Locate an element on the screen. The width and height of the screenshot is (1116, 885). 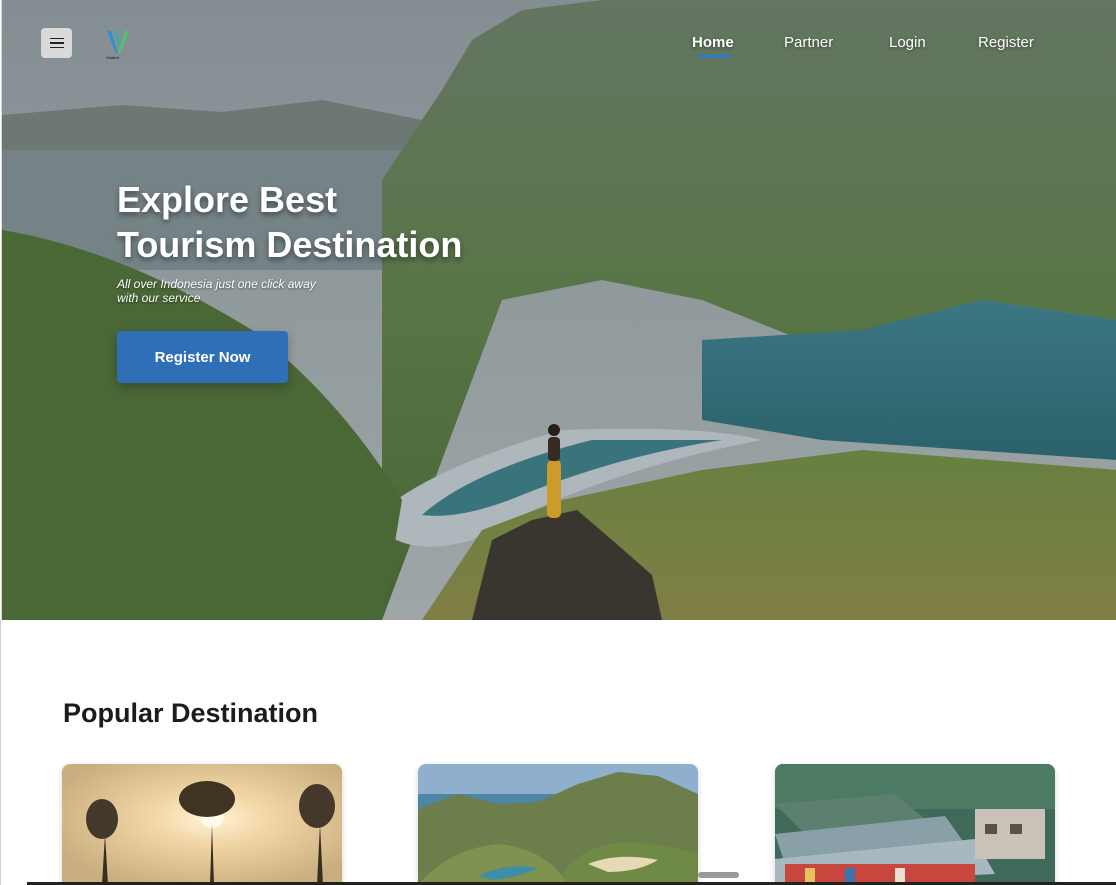
destination-card-island is located at coordinates (558, 824).